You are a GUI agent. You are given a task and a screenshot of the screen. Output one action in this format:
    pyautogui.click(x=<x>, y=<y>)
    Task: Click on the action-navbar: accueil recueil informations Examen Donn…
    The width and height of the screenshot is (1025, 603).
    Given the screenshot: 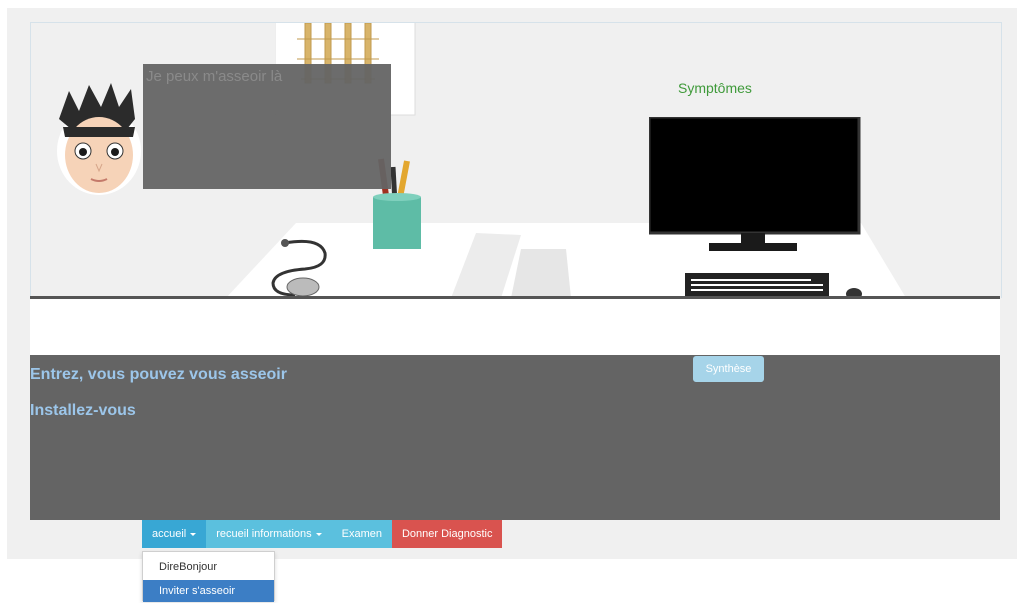 What is the action you would take?
    pyautogui.click(x=322, y=534)
    